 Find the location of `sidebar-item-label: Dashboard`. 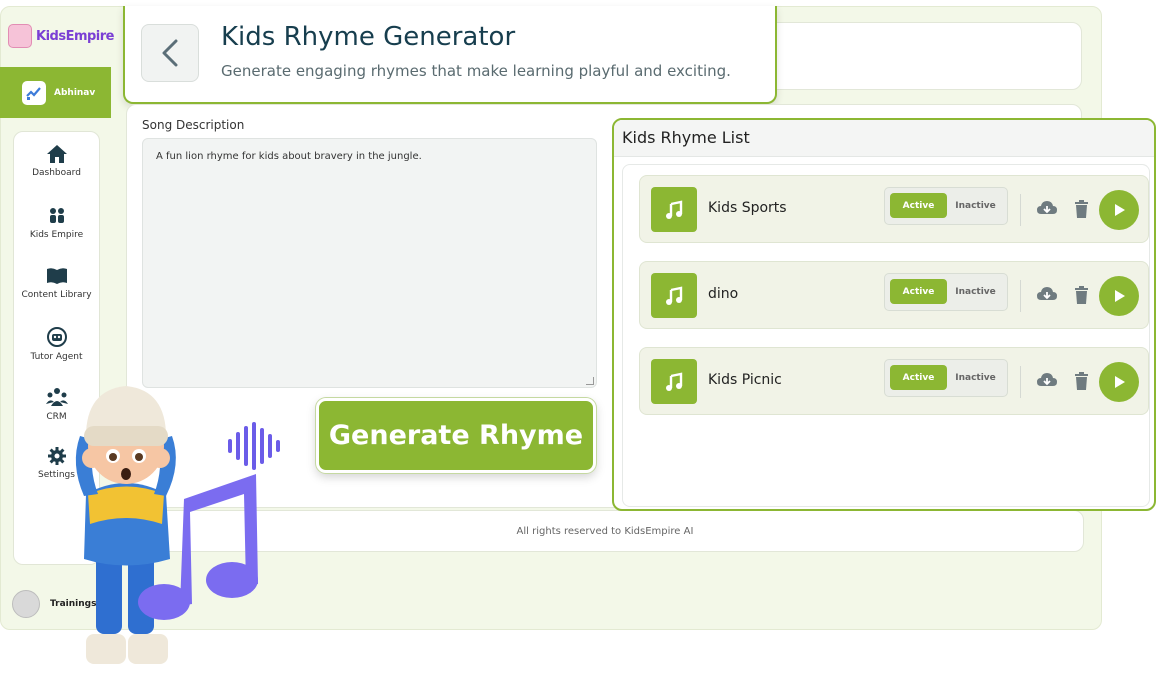

sidebar-item-label: Dashboard is located at coordinates (56, 173).